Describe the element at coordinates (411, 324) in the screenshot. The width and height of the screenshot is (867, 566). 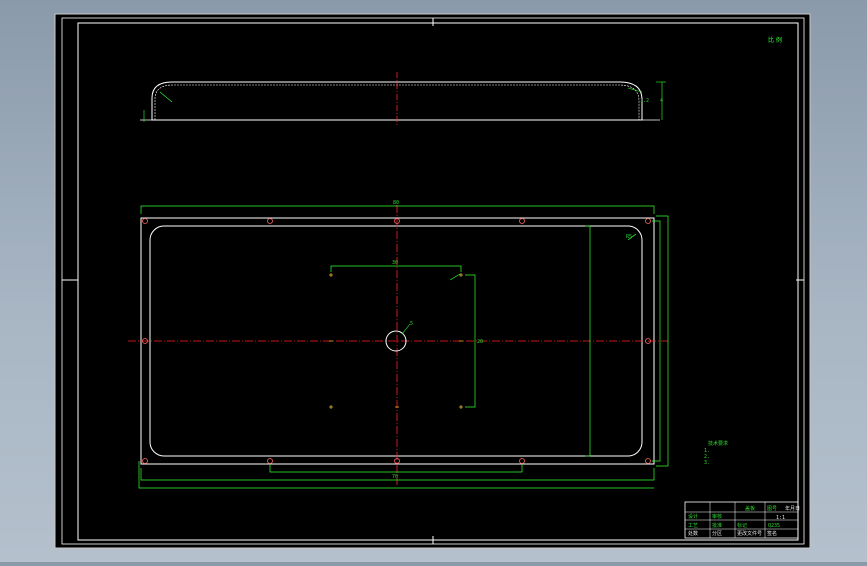
I see `dim-center-hole: 5` at that location.